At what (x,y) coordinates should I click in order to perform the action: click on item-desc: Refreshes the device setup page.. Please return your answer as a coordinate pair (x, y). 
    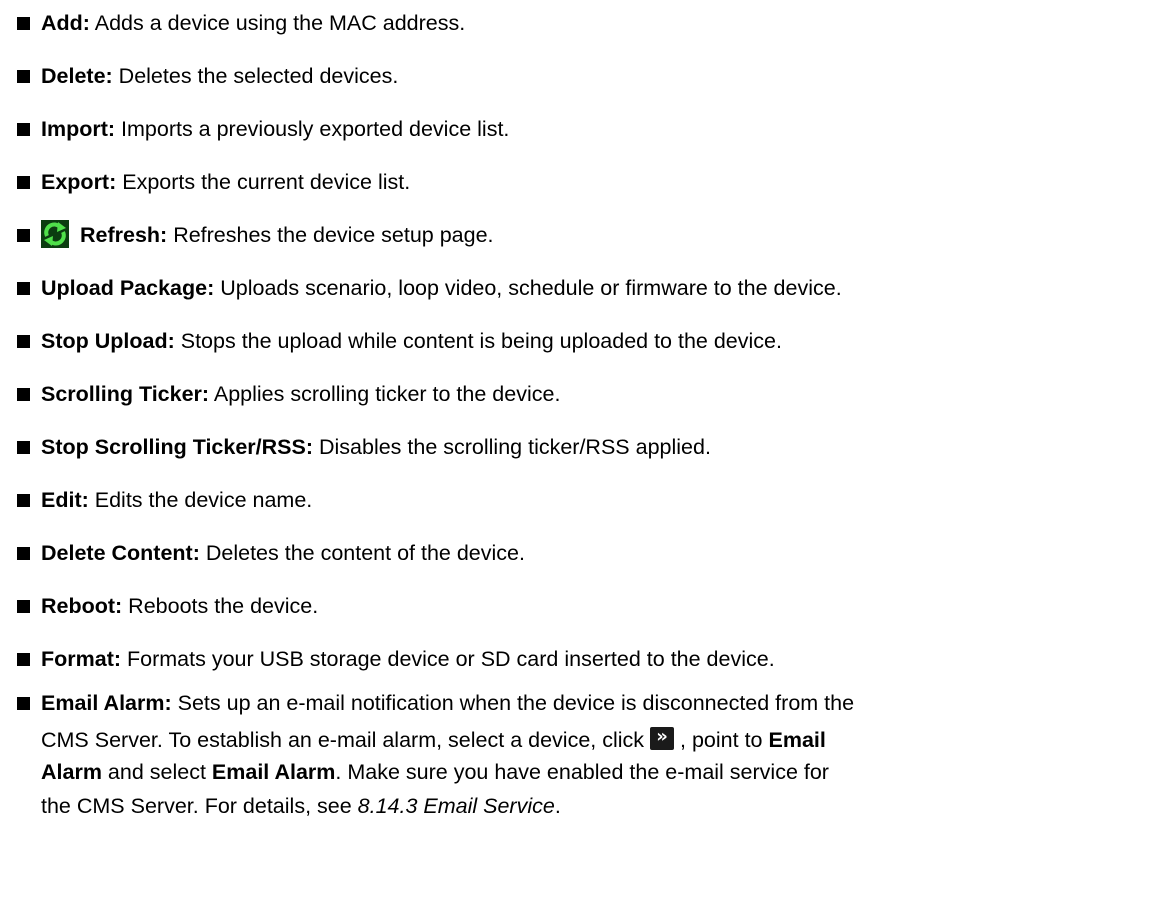
    Looking at the image, I should click on (330, 235).